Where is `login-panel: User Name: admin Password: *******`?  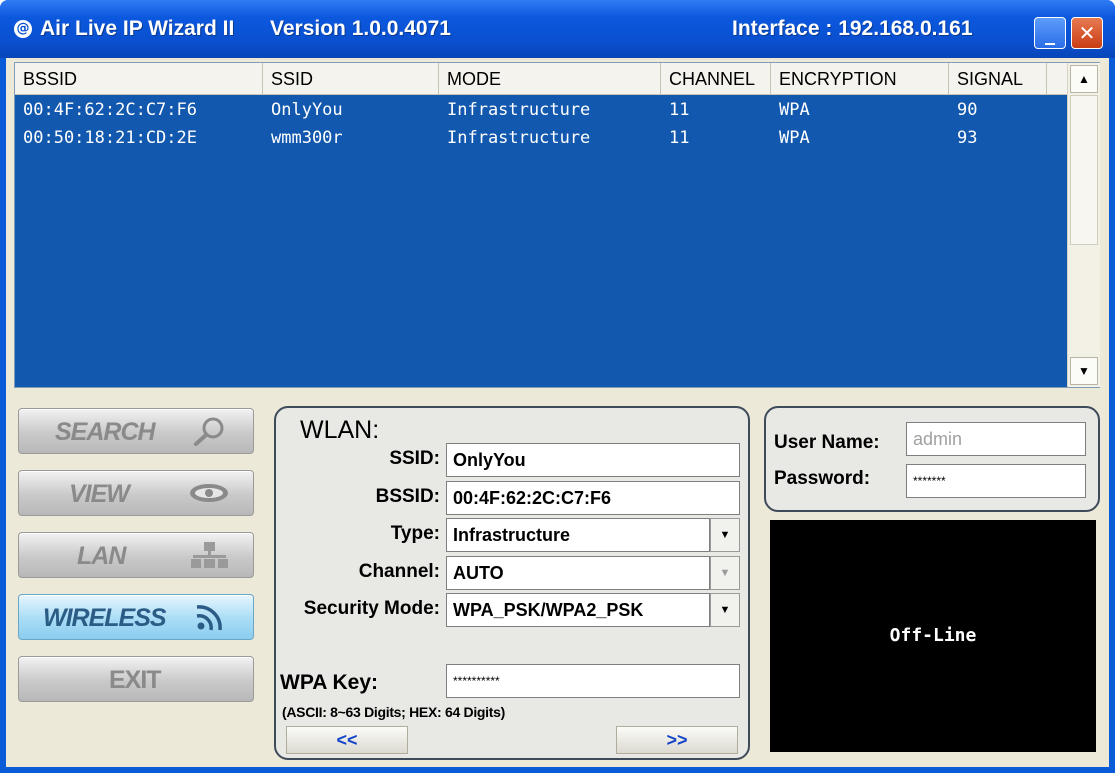
login-panel: User Name: admin Password: ******* is located at coordinates (932, 459).